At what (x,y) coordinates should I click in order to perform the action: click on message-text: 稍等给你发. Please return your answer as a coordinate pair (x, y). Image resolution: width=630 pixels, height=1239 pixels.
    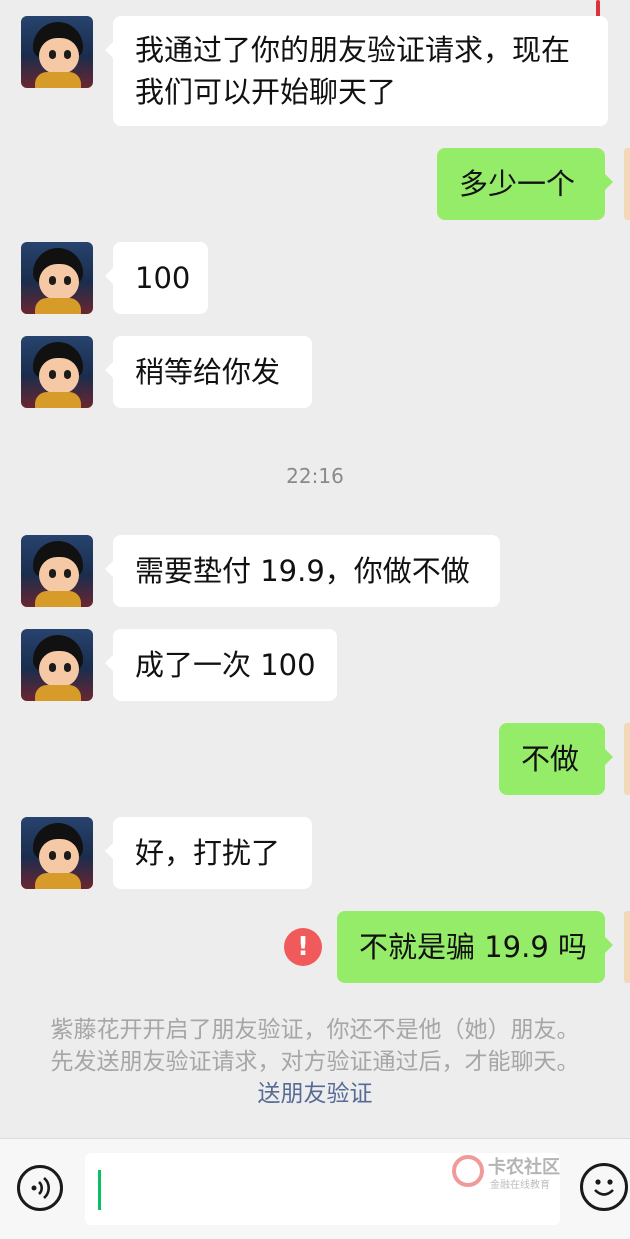
    Looking at the image, I should click on (208, 372).